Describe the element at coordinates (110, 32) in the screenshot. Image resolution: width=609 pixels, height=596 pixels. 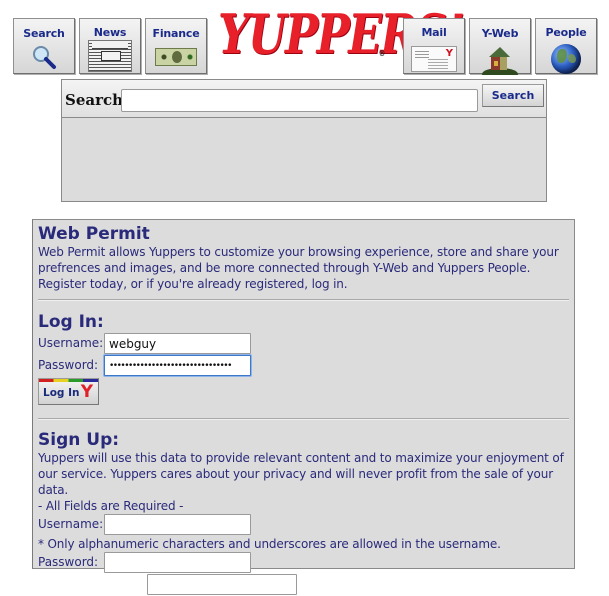
I see `nav-news-label: News` at that location.